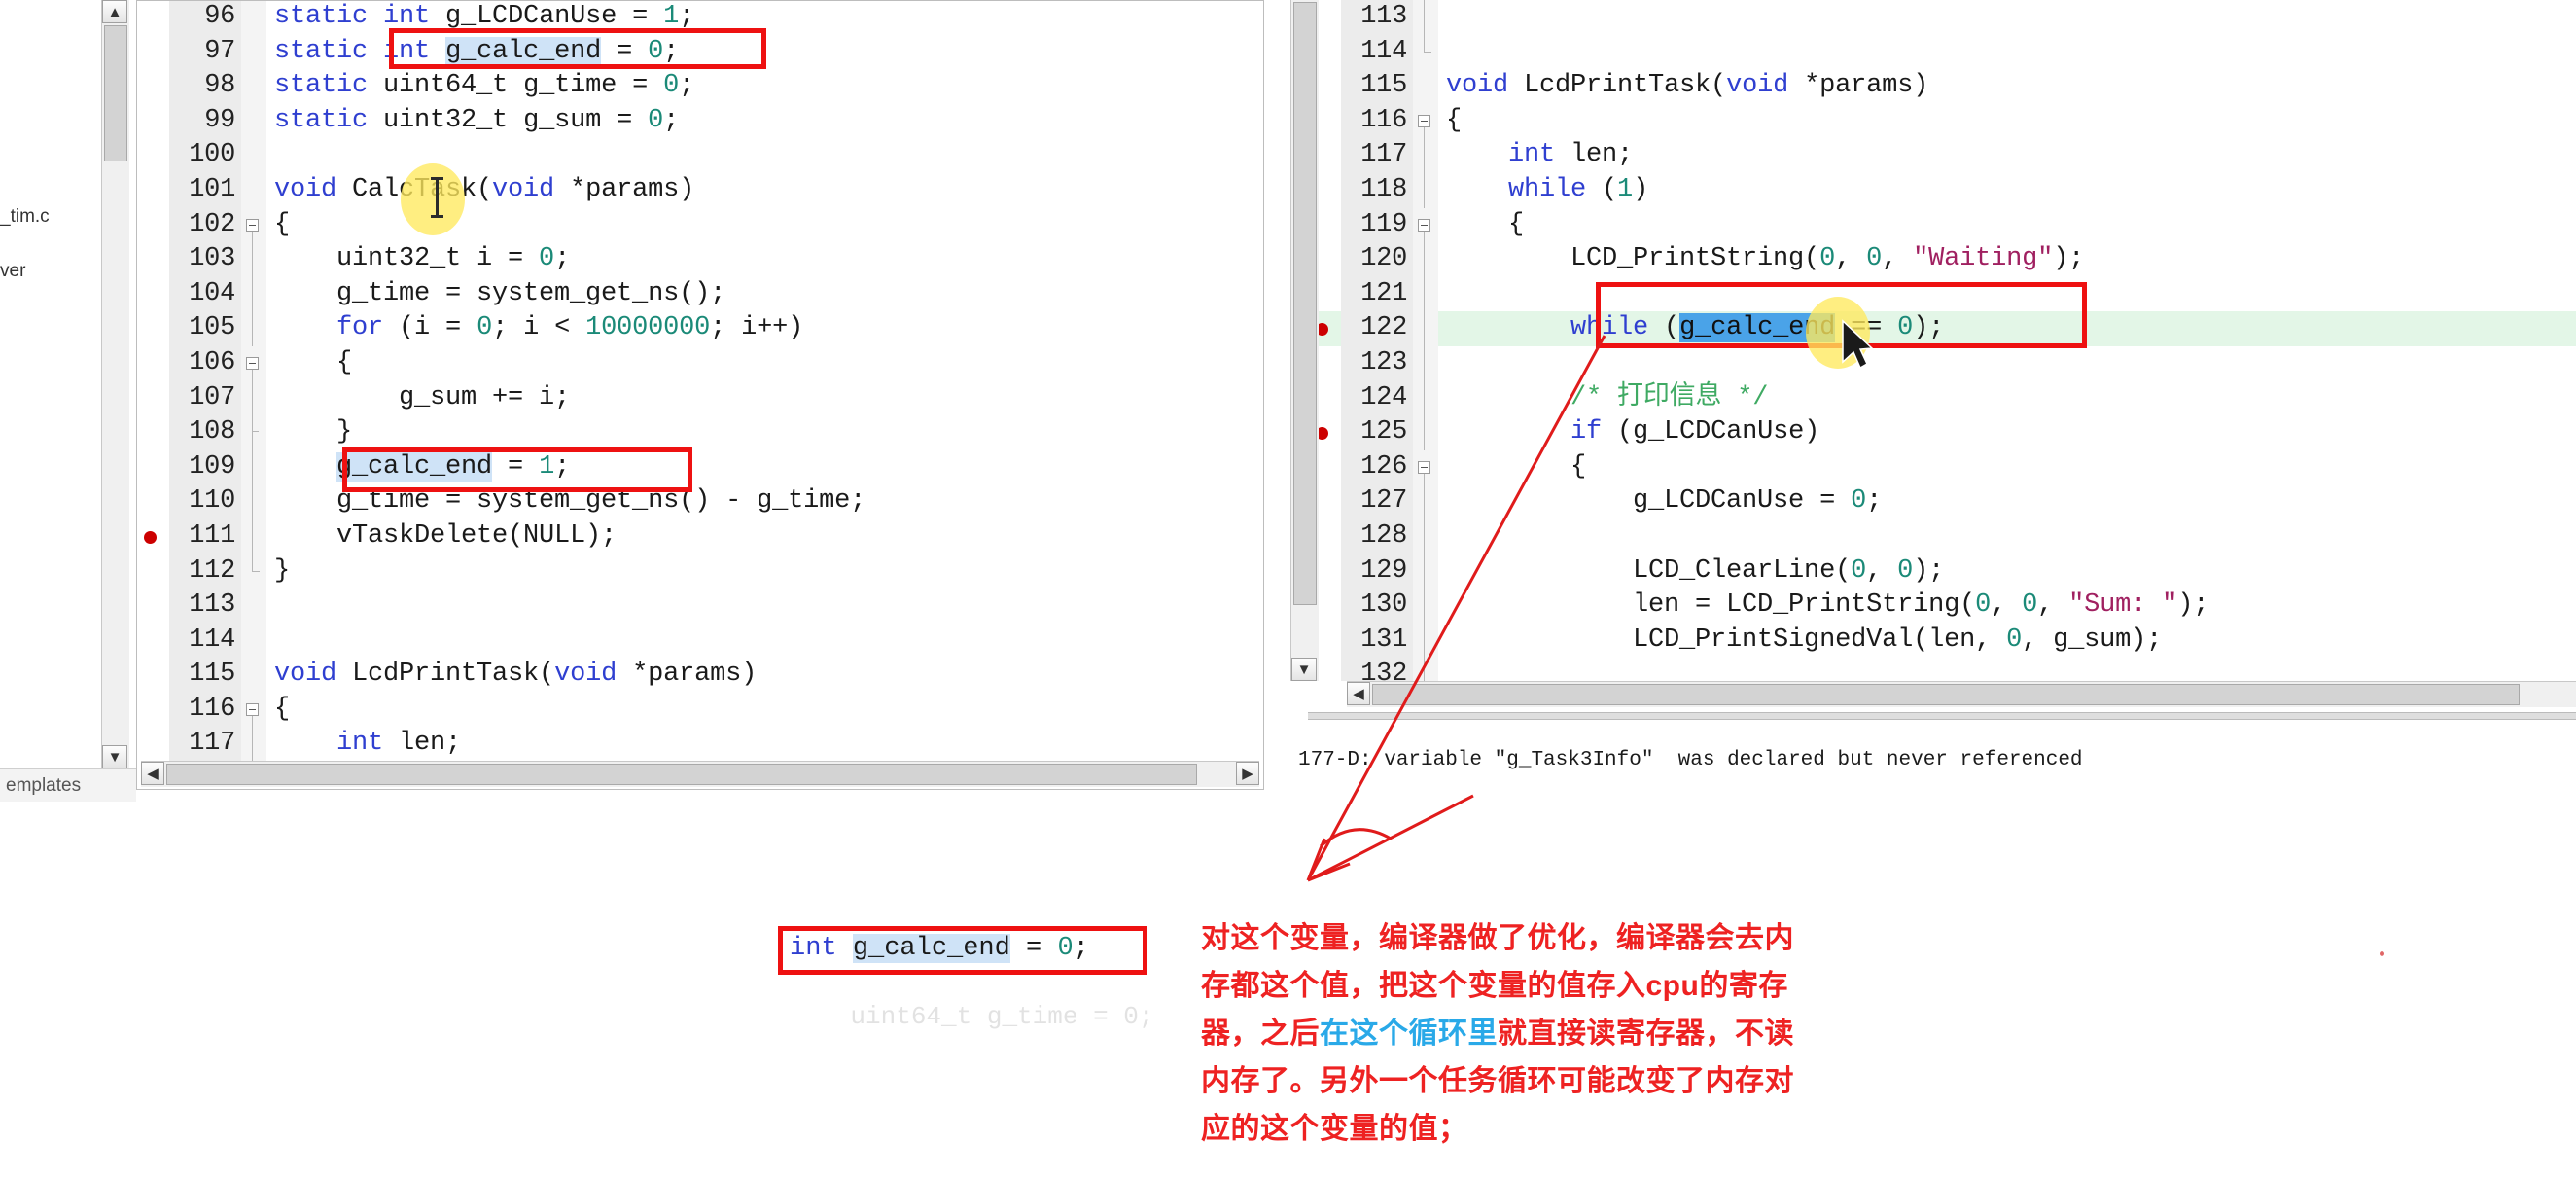  What do you see at coordinates (700, 87) in the screenshot?
I see `code-line-98: 98 static uint64_t g_time = 0;` at bounding box center [700, 87].